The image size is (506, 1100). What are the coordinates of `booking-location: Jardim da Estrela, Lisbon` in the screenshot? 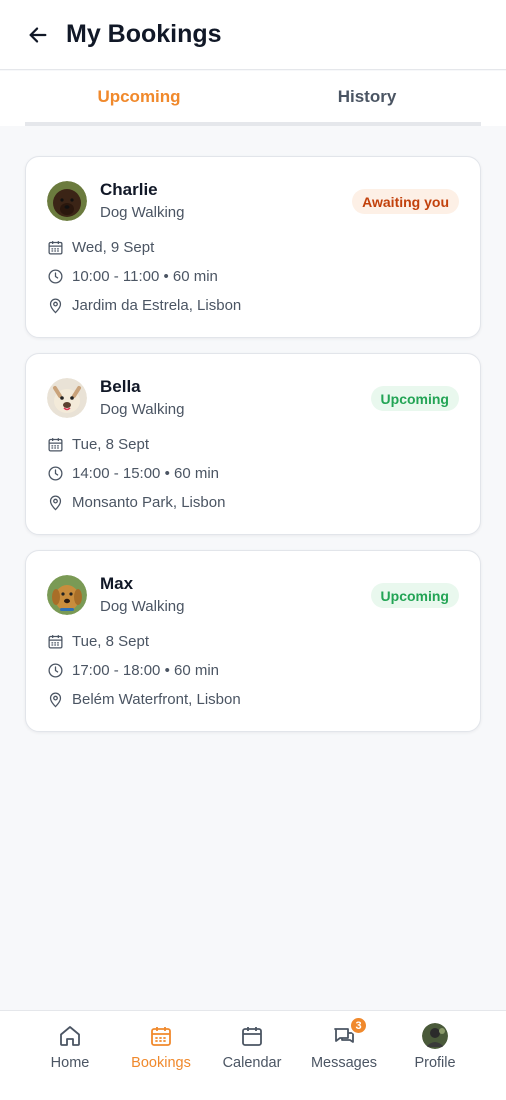 It's located at (157, 305).